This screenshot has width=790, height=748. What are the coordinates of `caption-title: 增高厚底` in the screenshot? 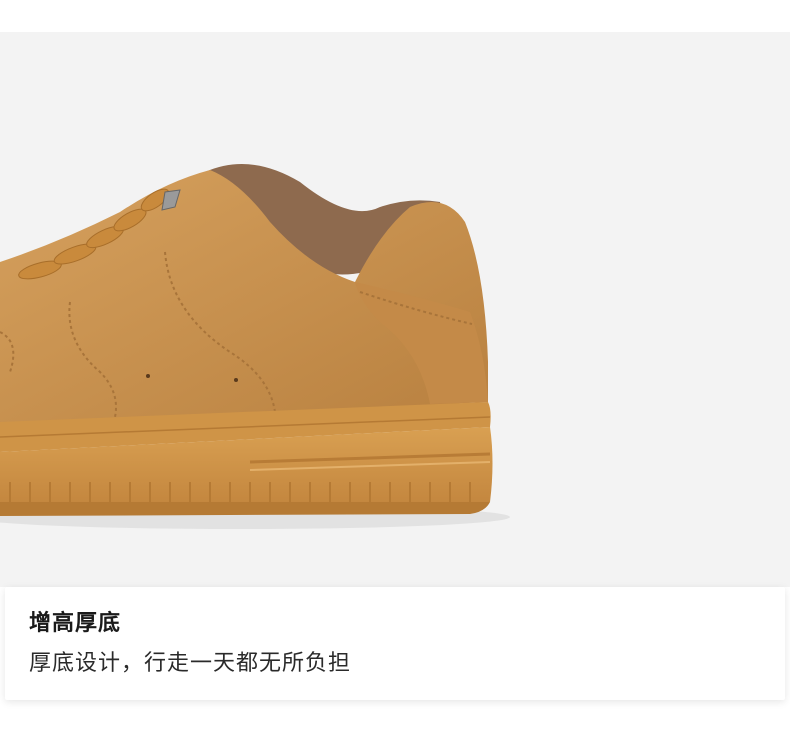 It's located at (75, 623).